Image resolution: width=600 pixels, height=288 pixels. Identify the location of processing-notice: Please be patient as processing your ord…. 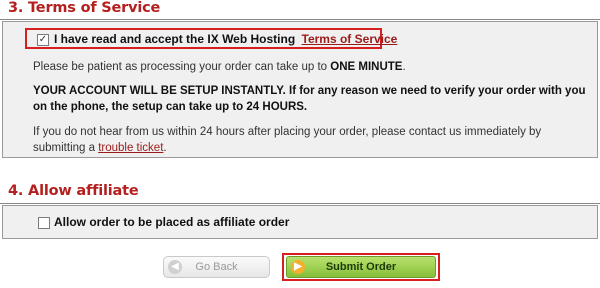
(313, 67).